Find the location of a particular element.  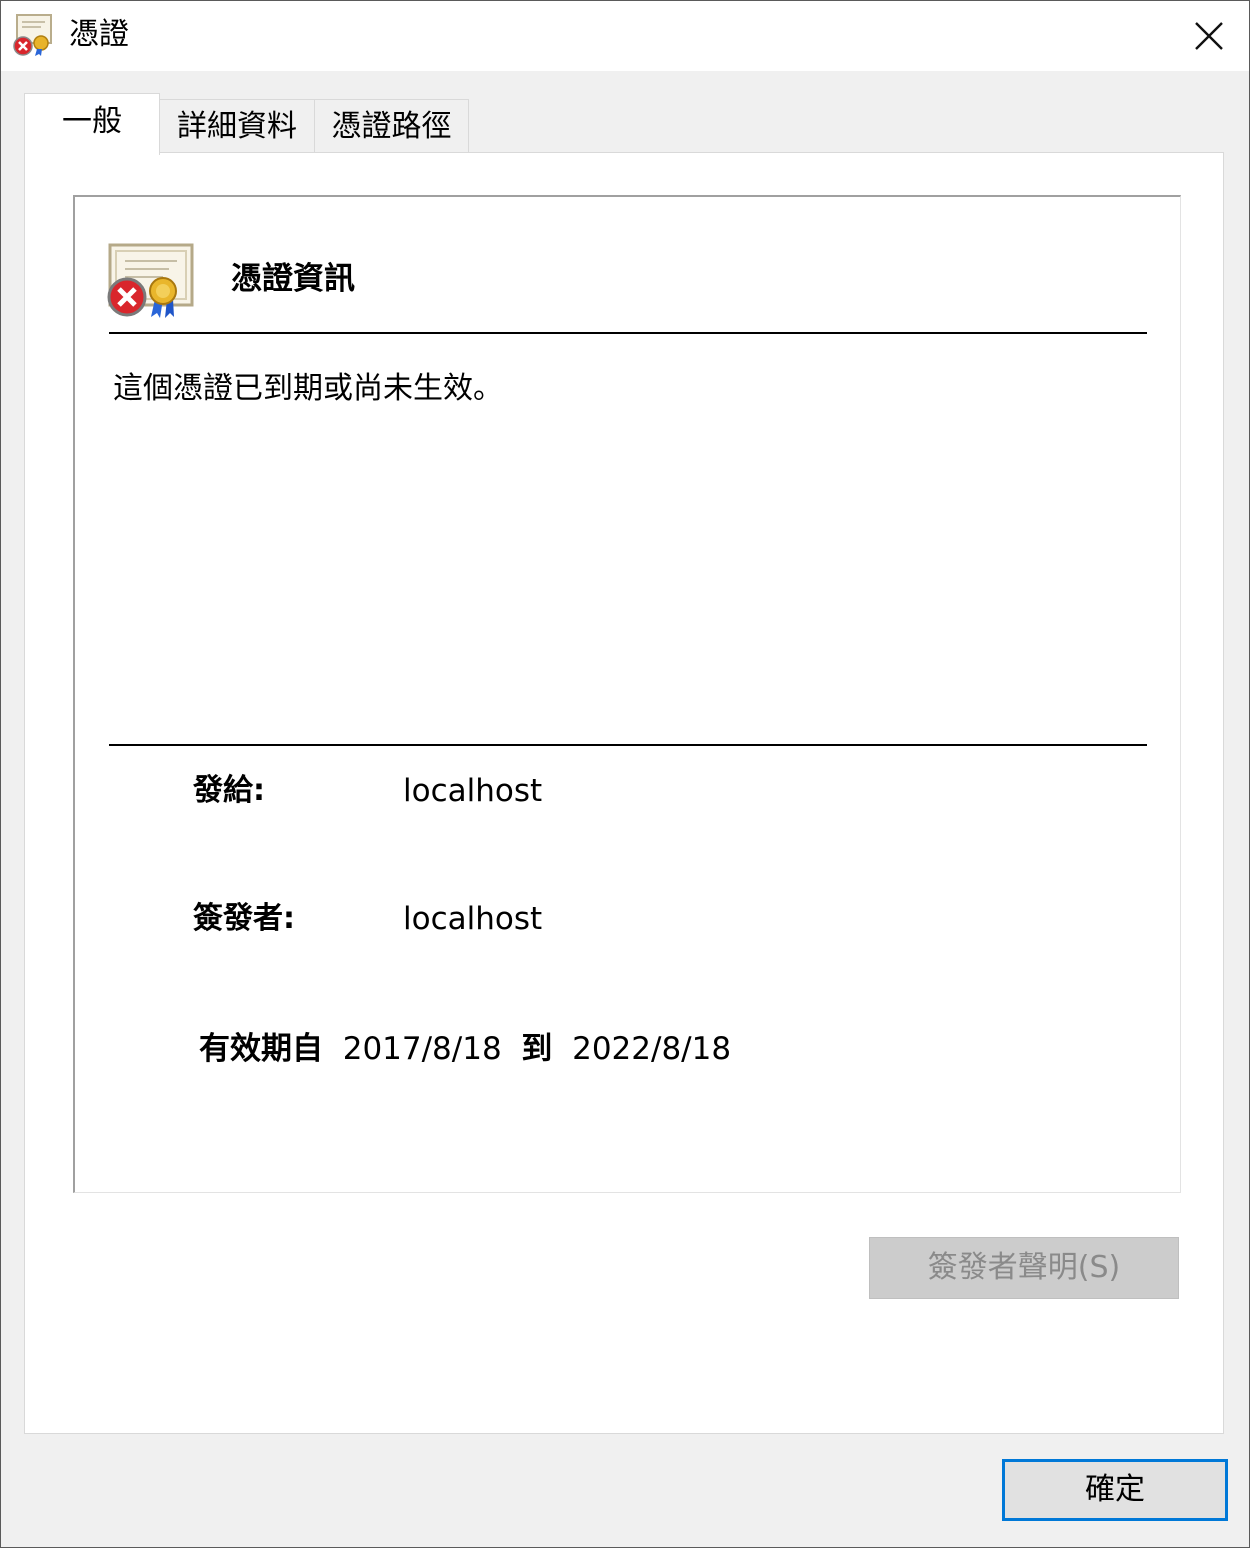

window-title: 憑證 is located at coordinates (99, 34).